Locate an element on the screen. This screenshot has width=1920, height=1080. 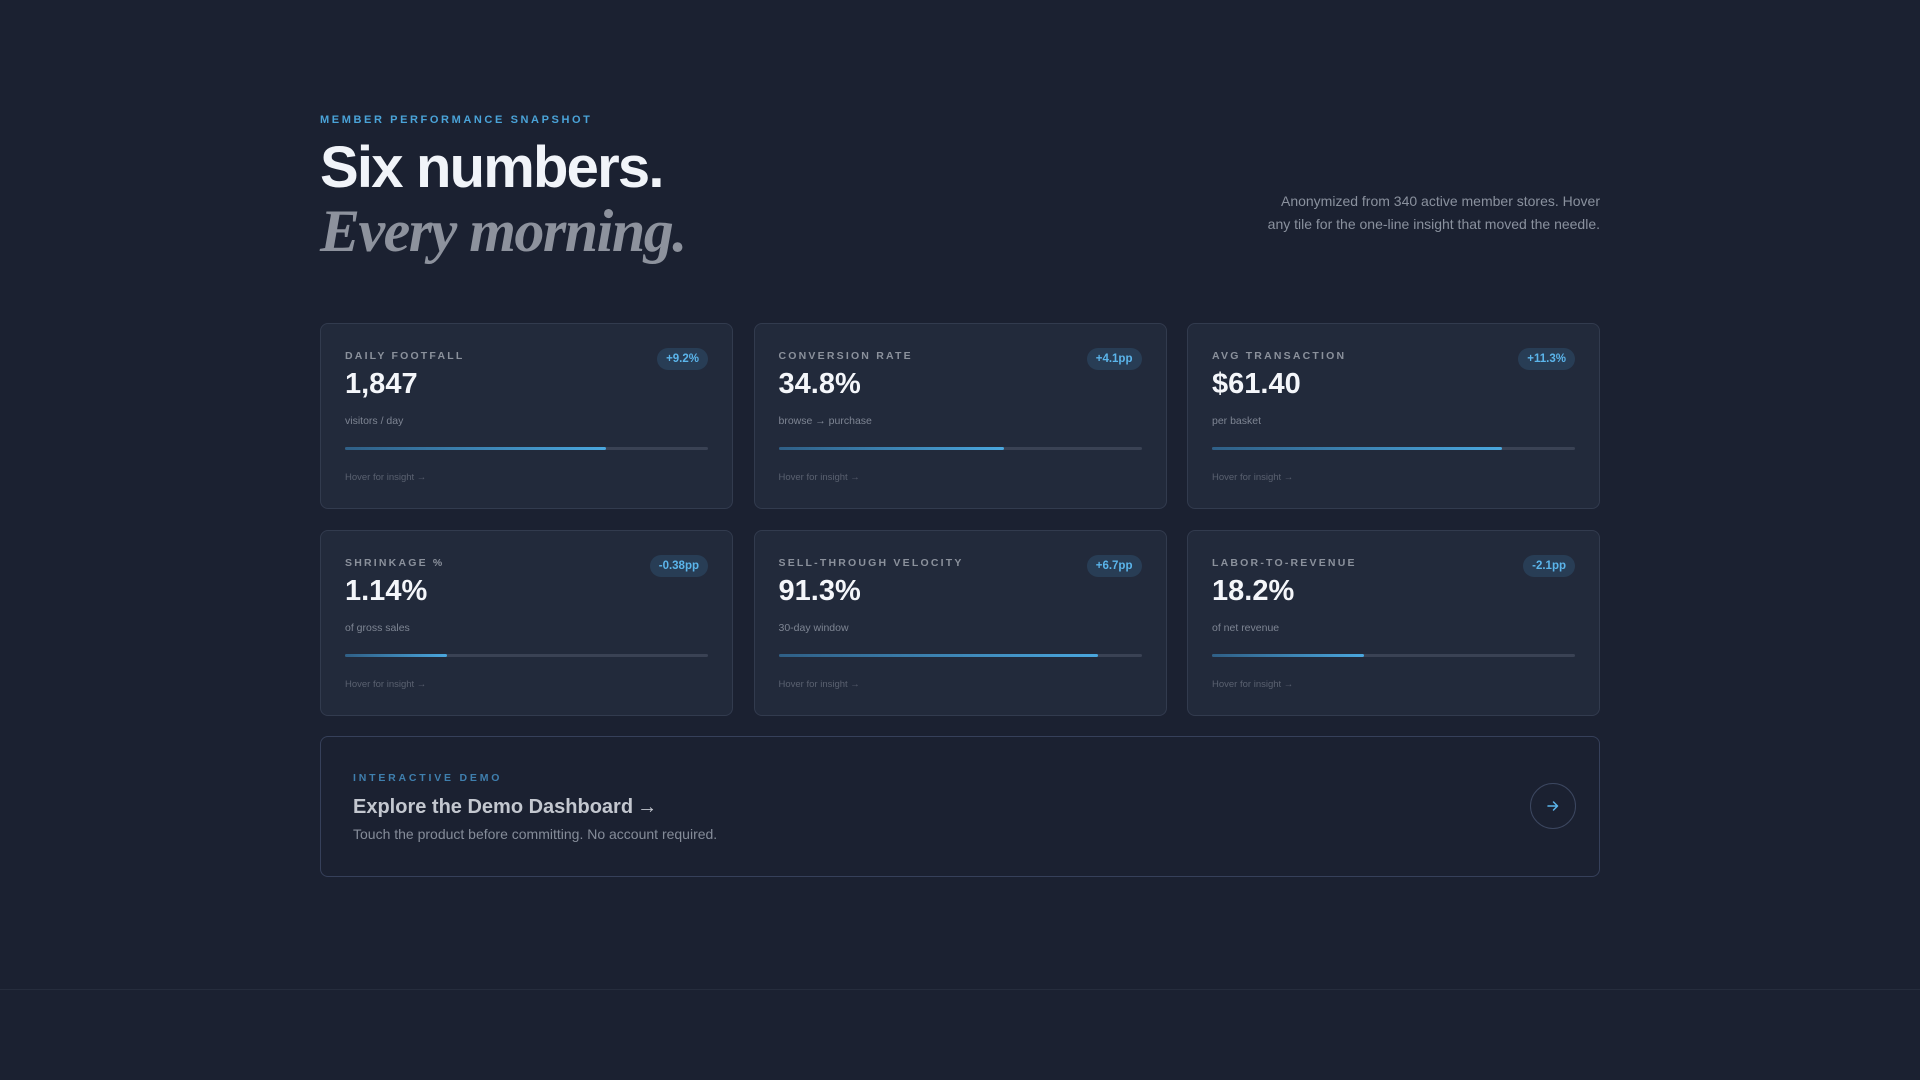
metric-label: SELL-THROUGH VELOCITY is located at coordinates (871, 563).